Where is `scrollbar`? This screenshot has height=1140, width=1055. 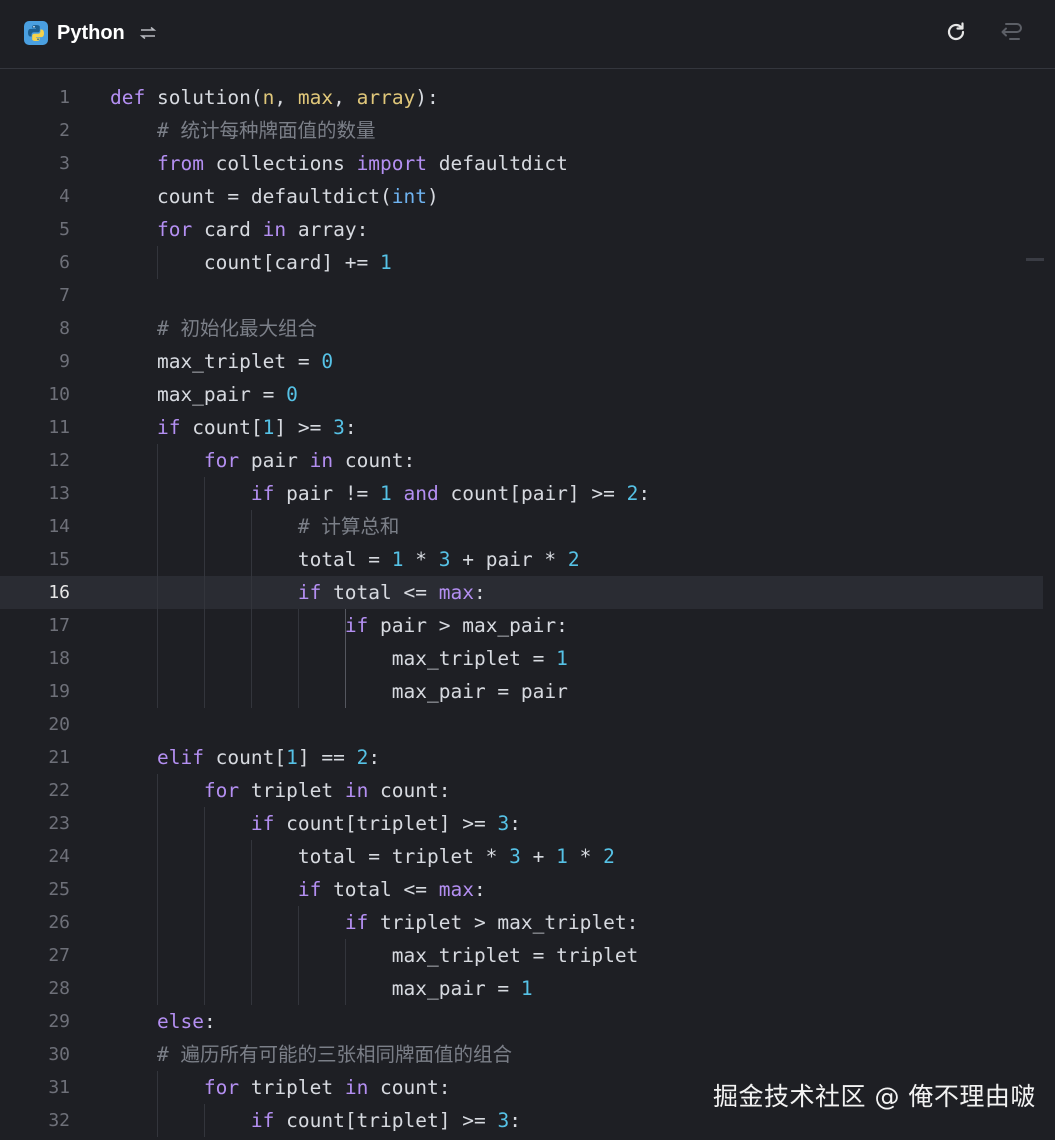 scrollbar is located at coordinates (1049, 604).